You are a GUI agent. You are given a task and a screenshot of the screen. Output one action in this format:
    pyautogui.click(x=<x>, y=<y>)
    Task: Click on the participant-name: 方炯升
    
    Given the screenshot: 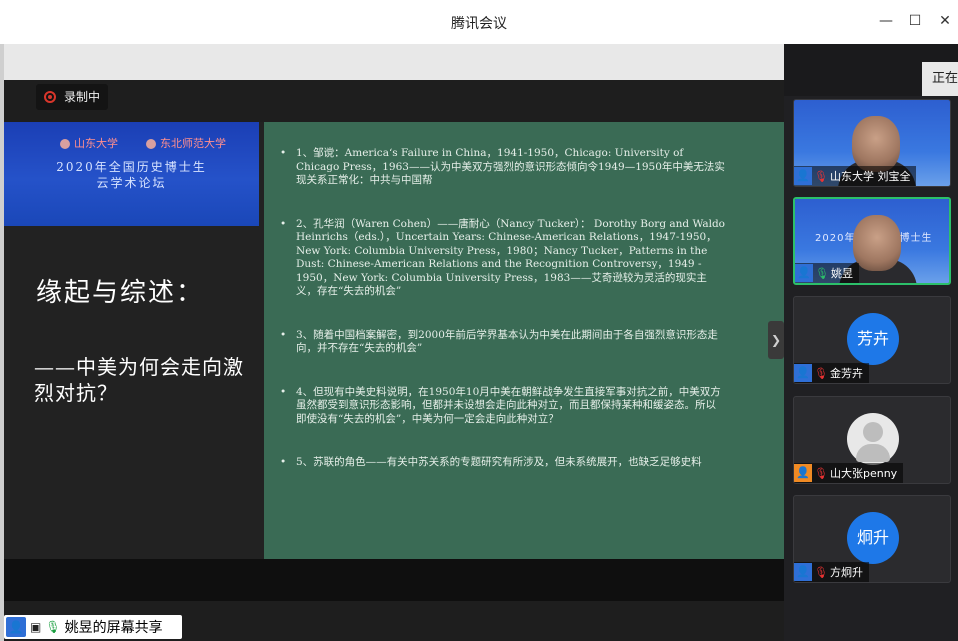 What is the action you would take?
    pyautogui.click(x=846, y=572)
    